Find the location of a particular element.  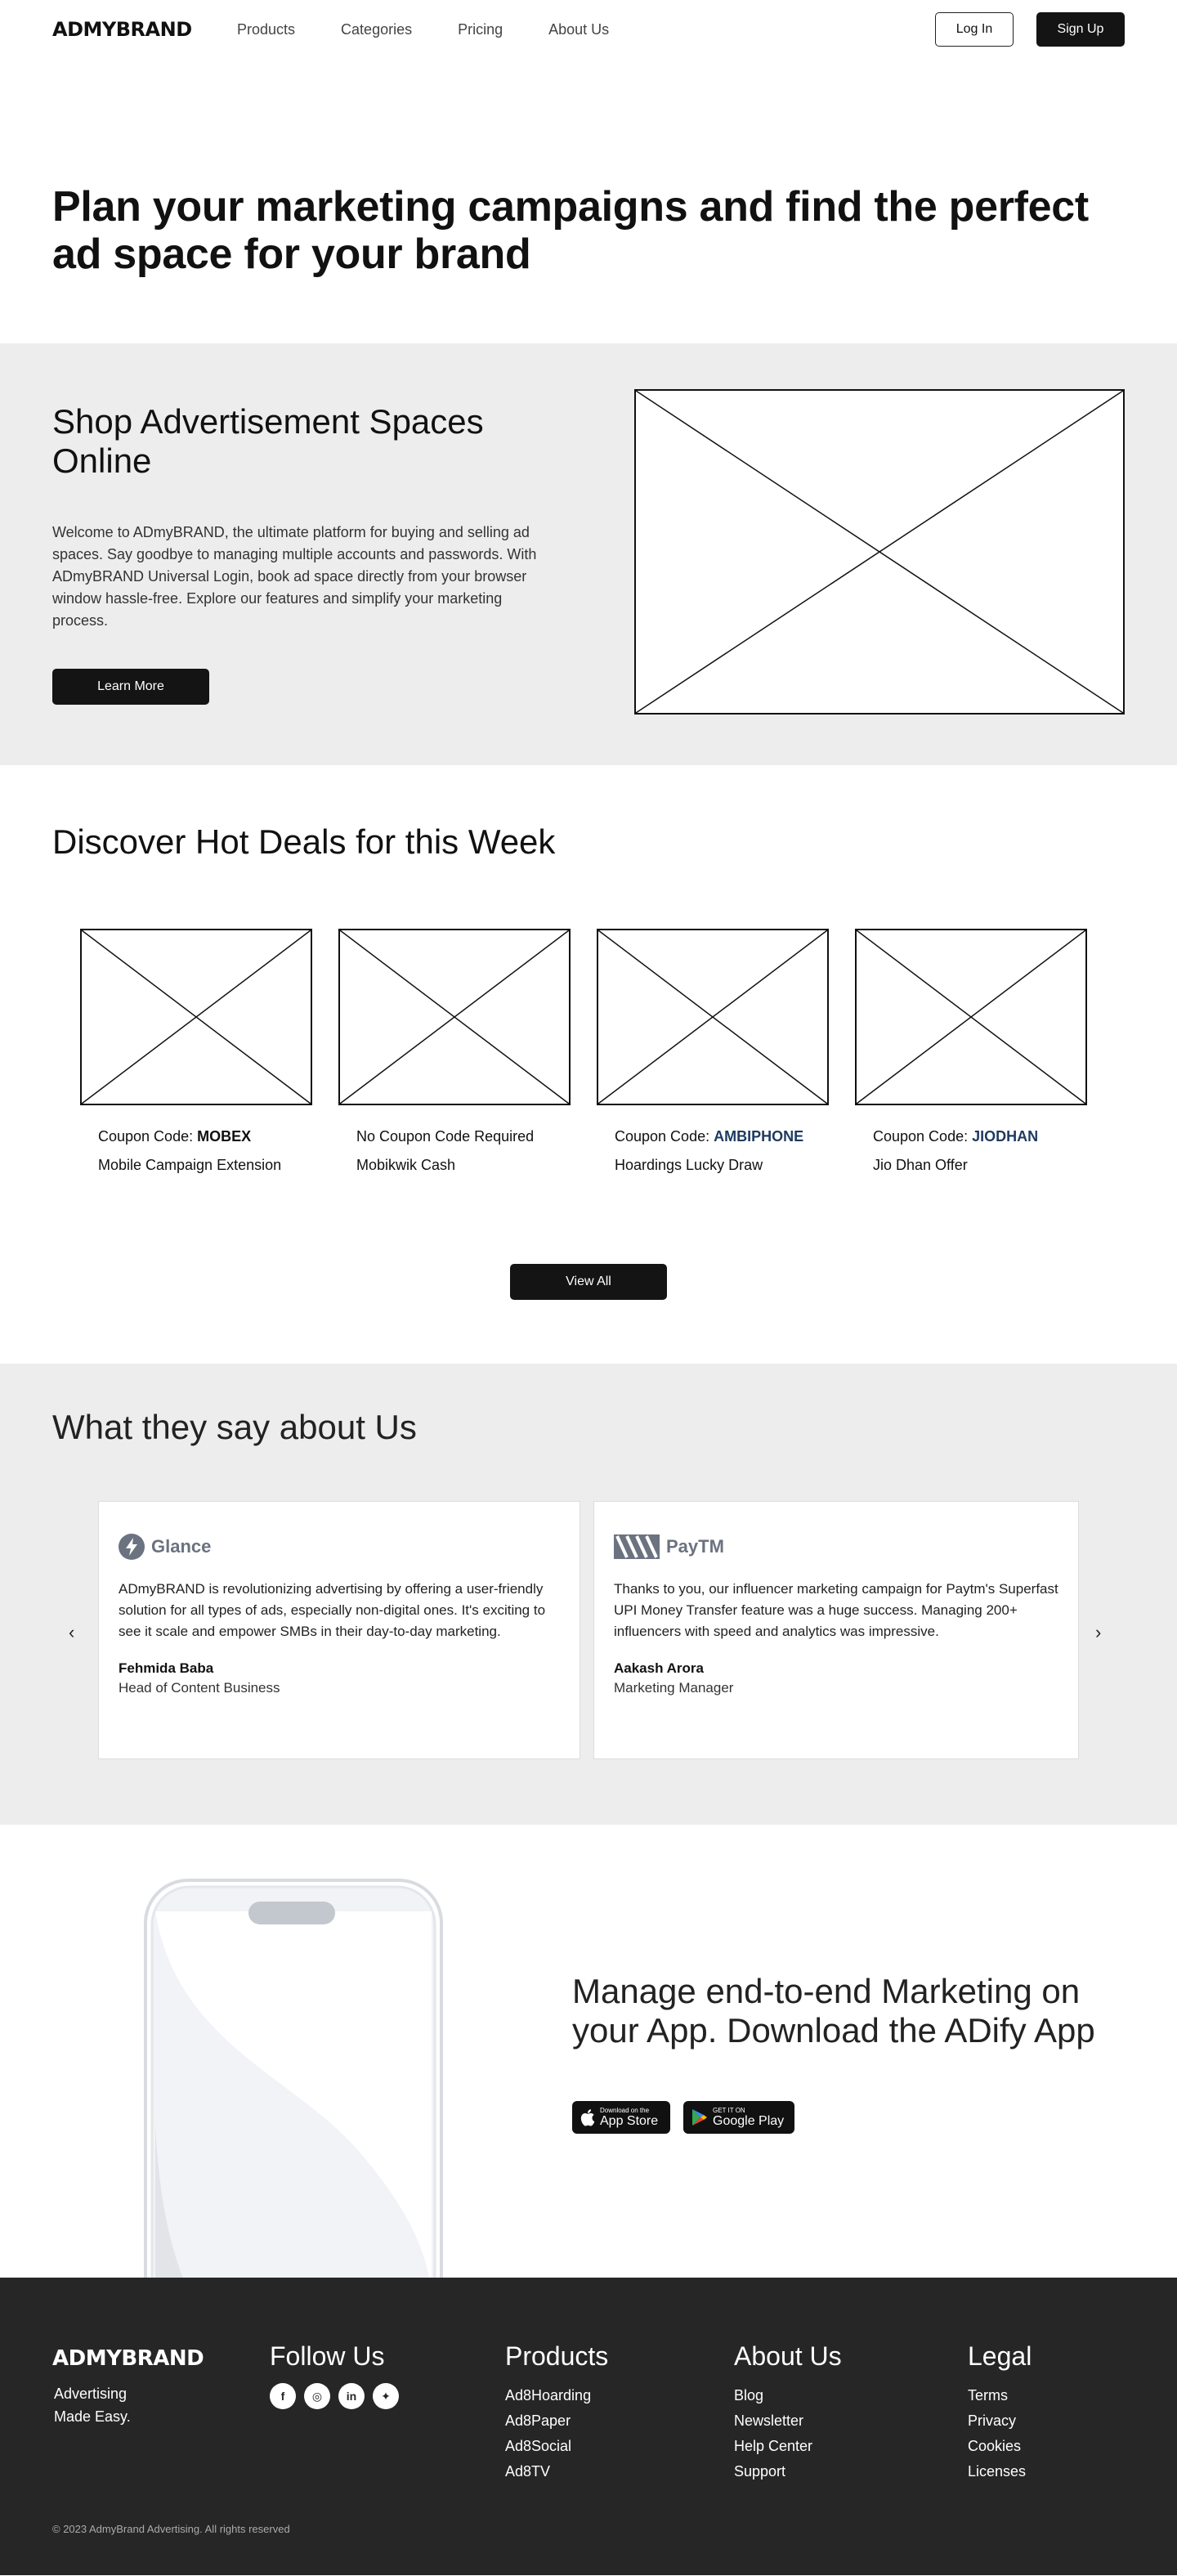

login-button: Log In is located at coordinates (974, 29).